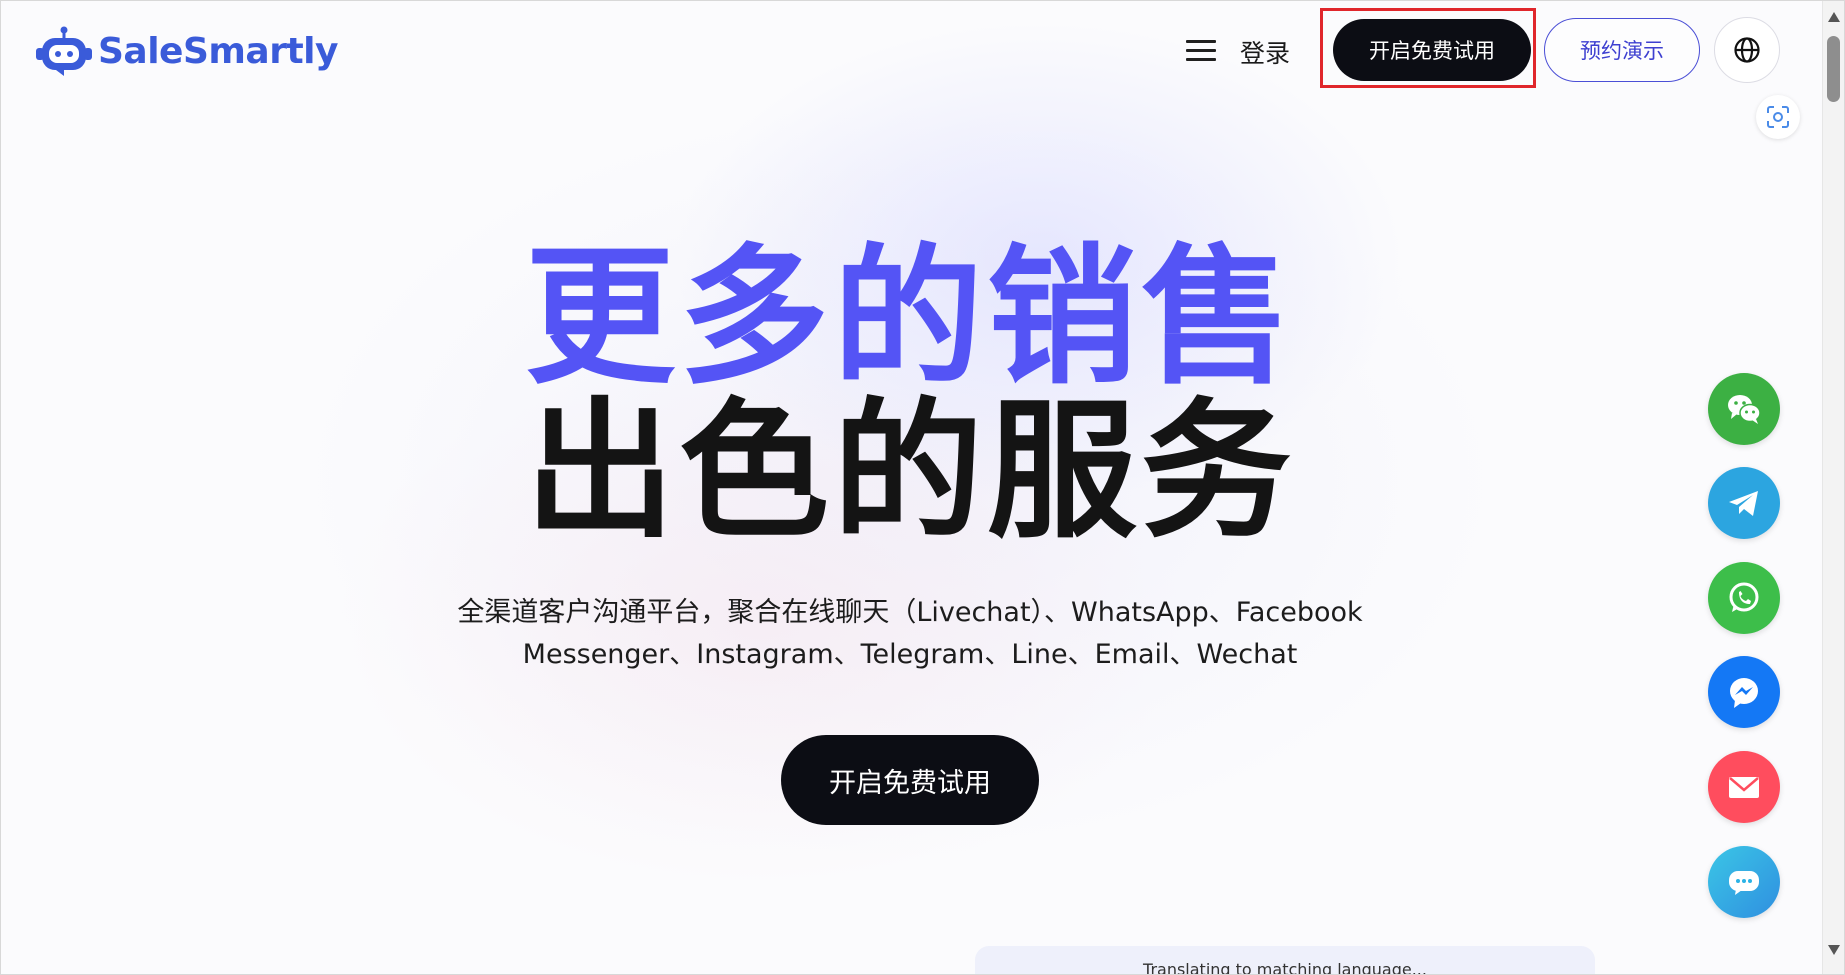 Image resolution: width=1845 pixels, height=975 pixels. What do you see at coordinates (1201, 52) in the screenshot?
I see `hamburger-menu-icon` at bounding box center [1201, 52].